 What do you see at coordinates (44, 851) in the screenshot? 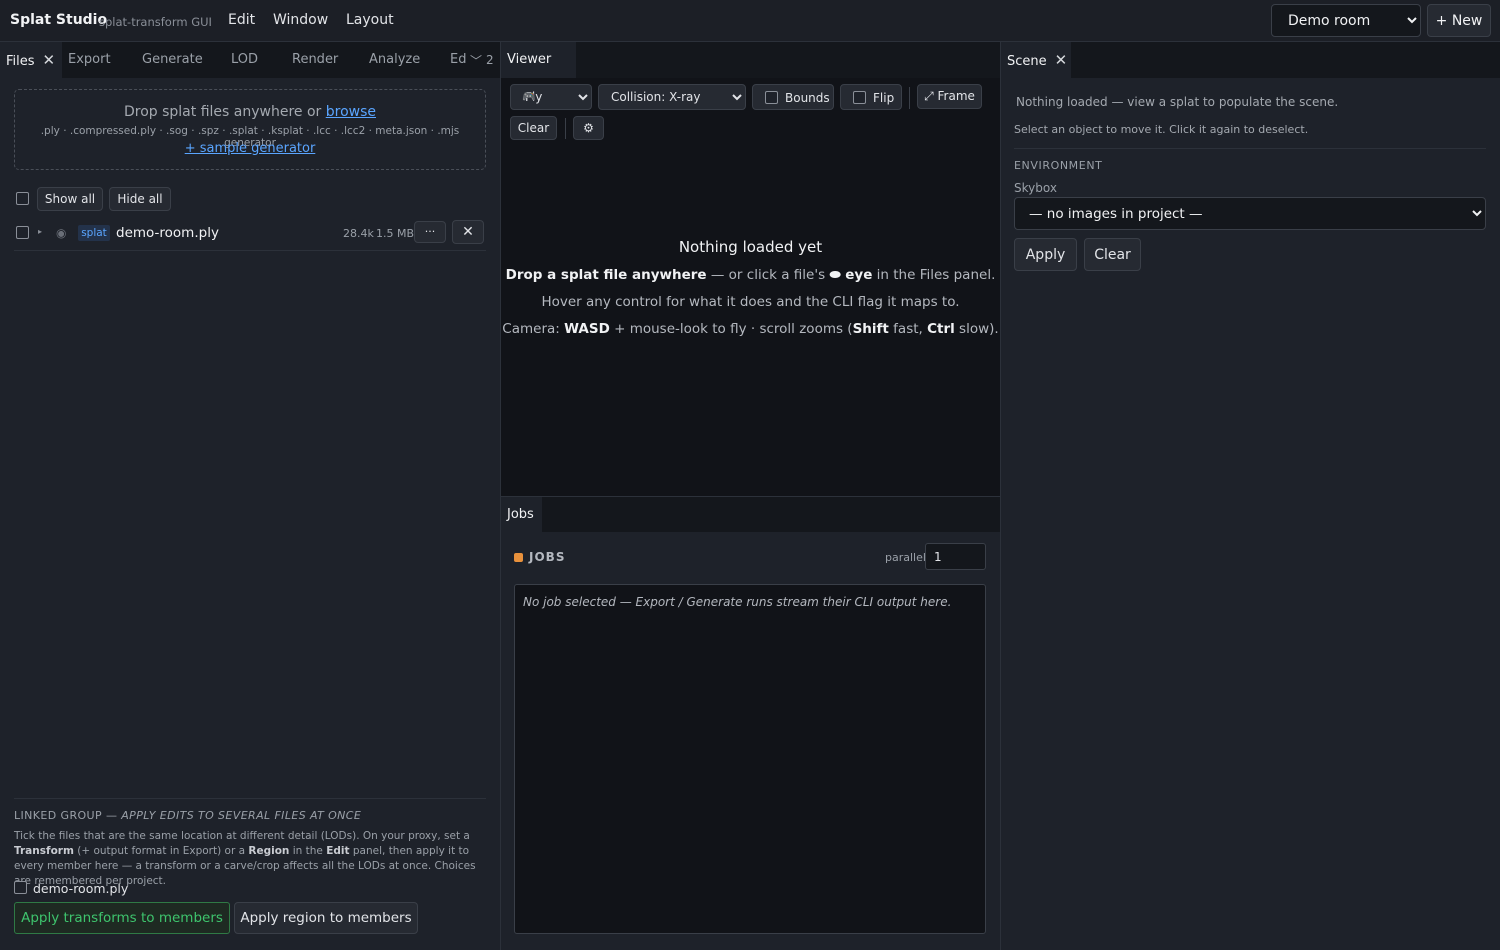
I see `desc-bold-transform: Transform` at bounding box center [44, 851].